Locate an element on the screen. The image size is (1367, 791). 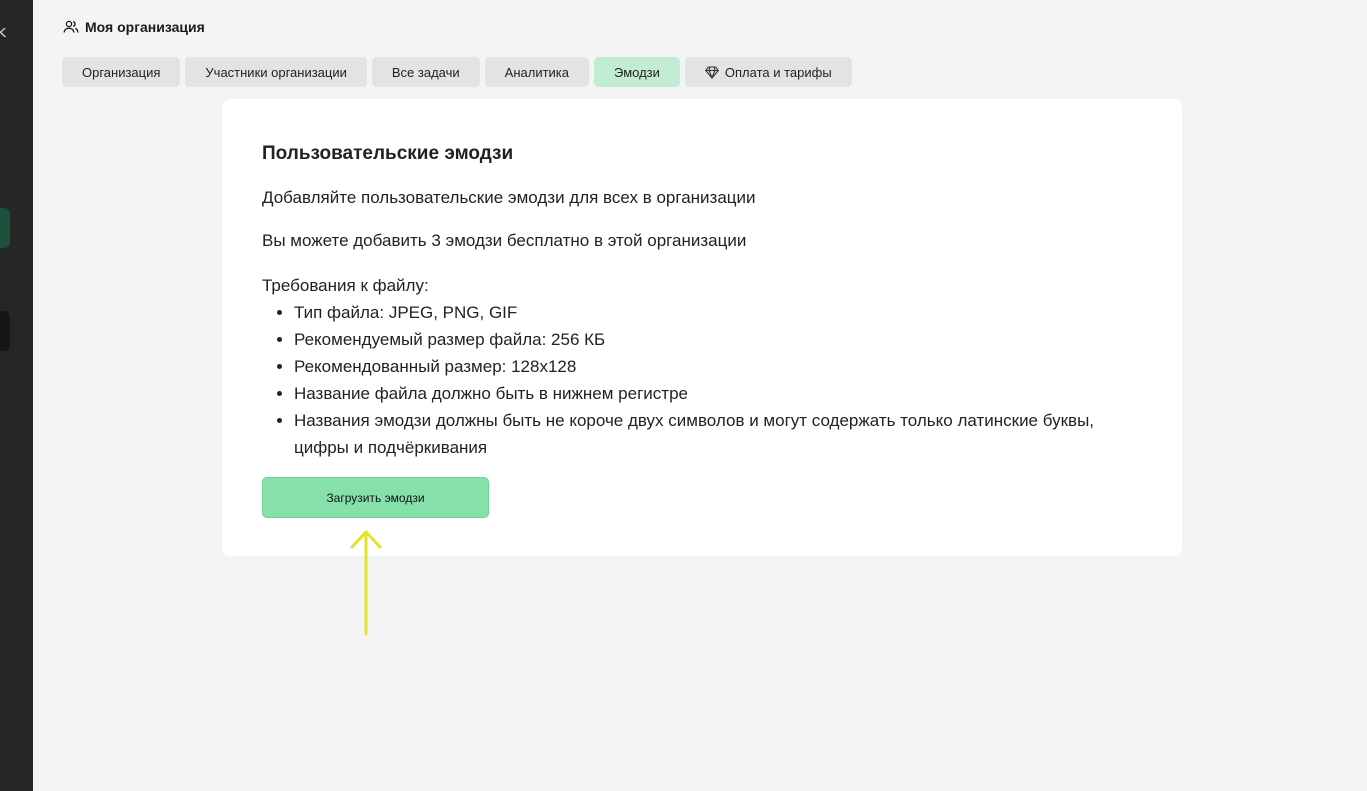
tab-label: Организация is located at coordinates (121, 72).